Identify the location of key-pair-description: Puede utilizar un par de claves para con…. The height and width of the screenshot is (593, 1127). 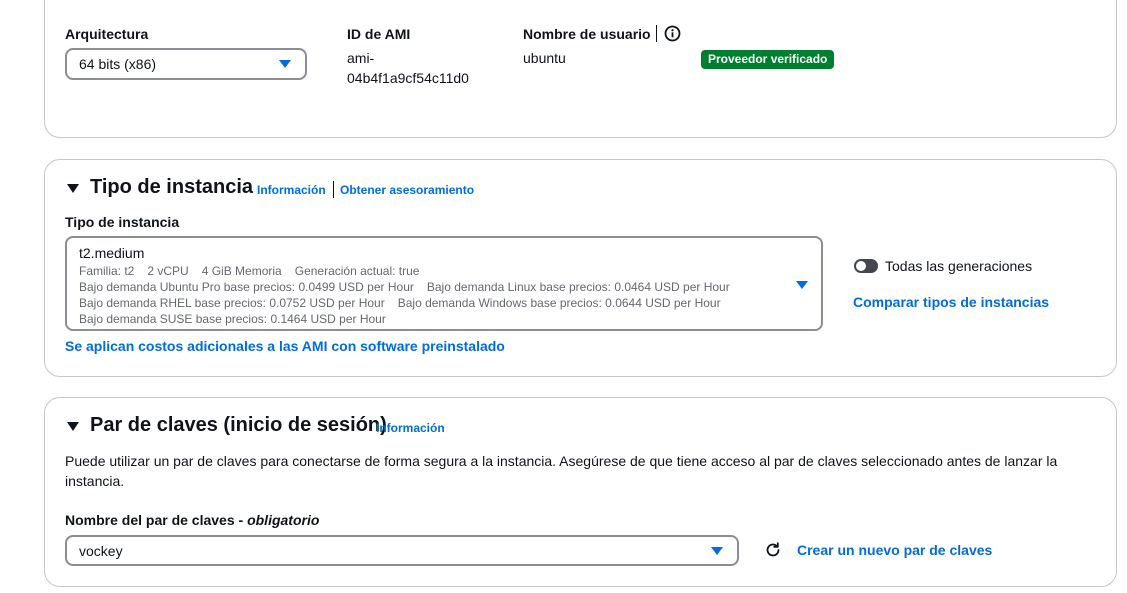
(561, 471).